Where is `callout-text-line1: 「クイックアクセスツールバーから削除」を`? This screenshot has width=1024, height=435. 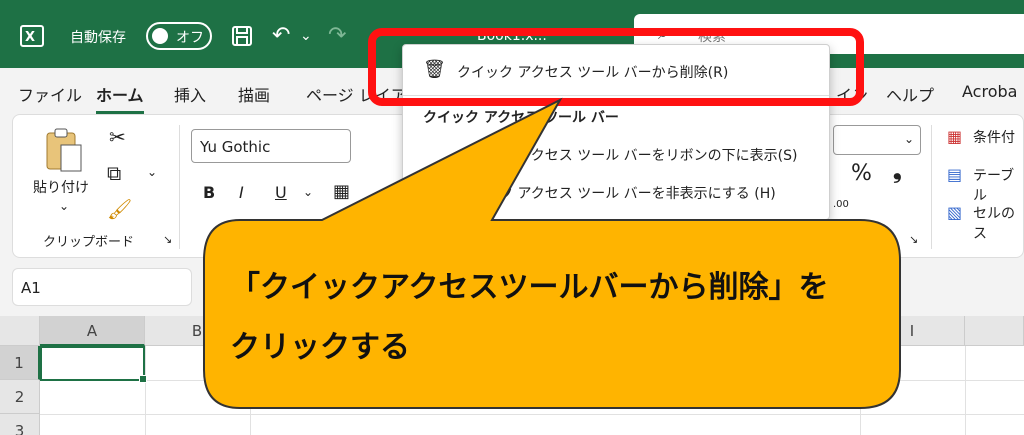
callout-text-line1: 「クイックアクセスツールバーから削除」を is located at coordinates (529, 287).